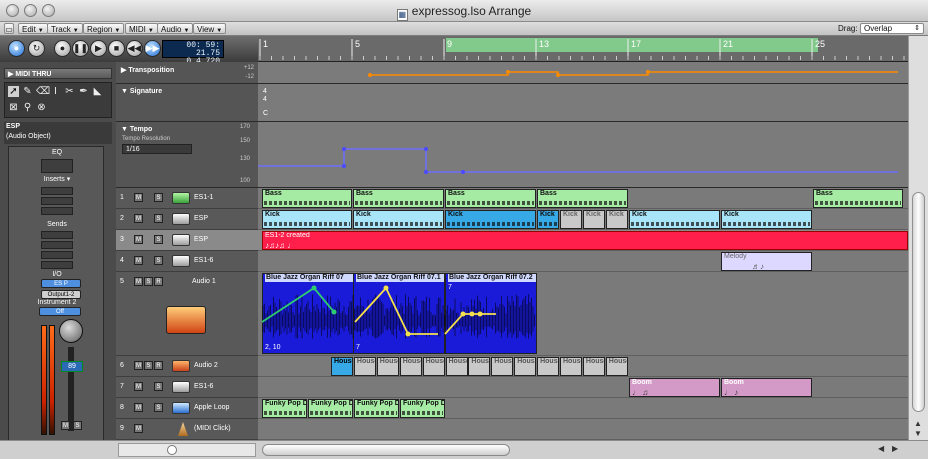 Image resolution: width=928 pixels, height=459 pixels. What do you see at coordinates (27, 107) in the screenshot?
I see `zoom-tool-icon: ⚲` at bounding box center [27, 107].